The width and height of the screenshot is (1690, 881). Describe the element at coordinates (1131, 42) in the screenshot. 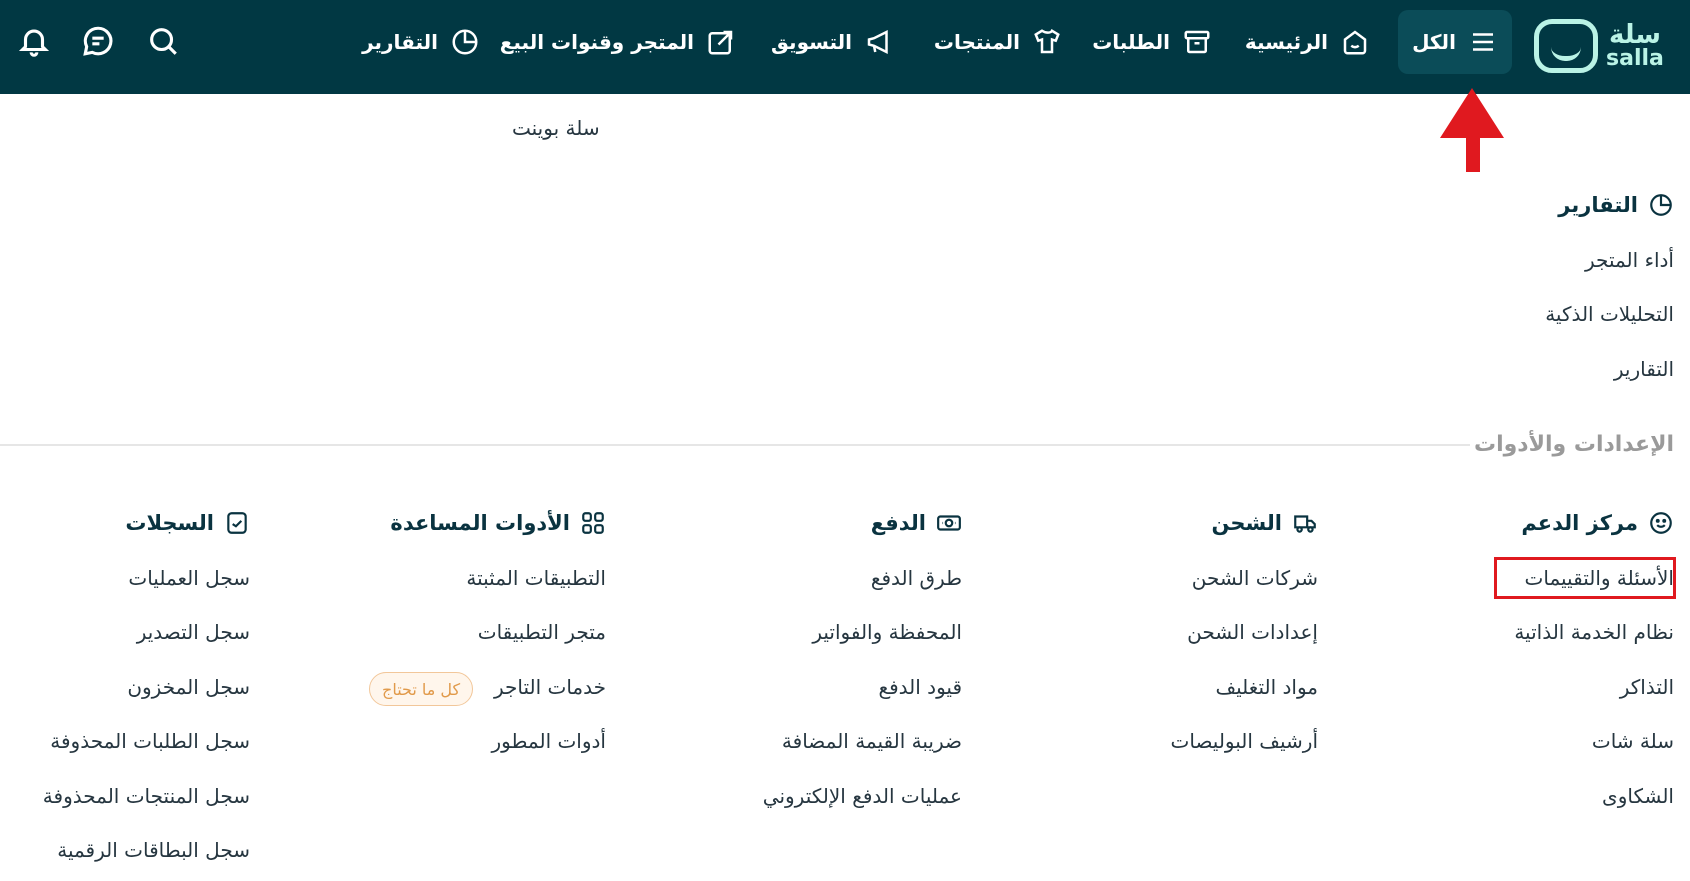

I see `nav-orders-label: الطلبات` at that location.